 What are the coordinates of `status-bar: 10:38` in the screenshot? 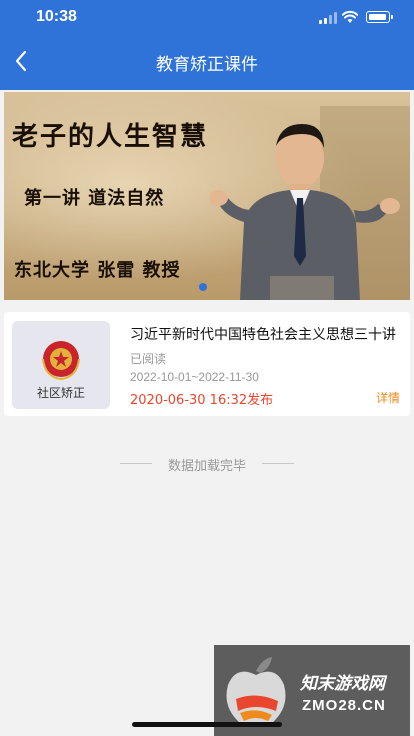 It's located at (207, 19).